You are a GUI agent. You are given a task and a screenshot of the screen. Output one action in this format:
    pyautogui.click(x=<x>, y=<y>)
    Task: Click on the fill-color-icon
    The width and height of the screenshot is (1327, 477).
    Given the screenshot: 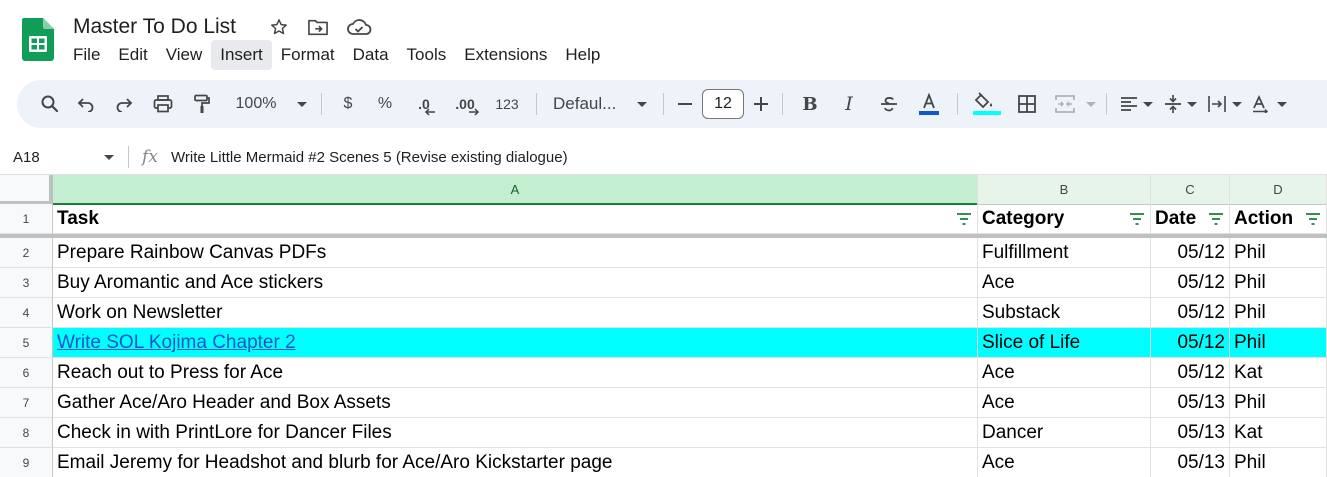 What is the action you would take?
    pyautogui.click(x=987, y=104)
    